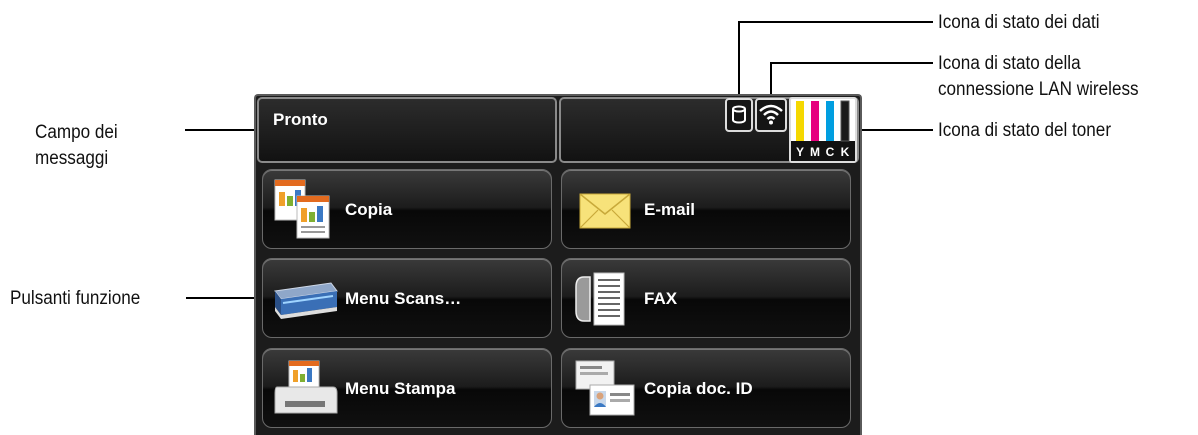 The width and height of the screenshot is (1198, 435). What do you see at coordinates (369, 209) in the screenshot?
I see `copy-button-label: Copia` at bounding box center [369, 209].